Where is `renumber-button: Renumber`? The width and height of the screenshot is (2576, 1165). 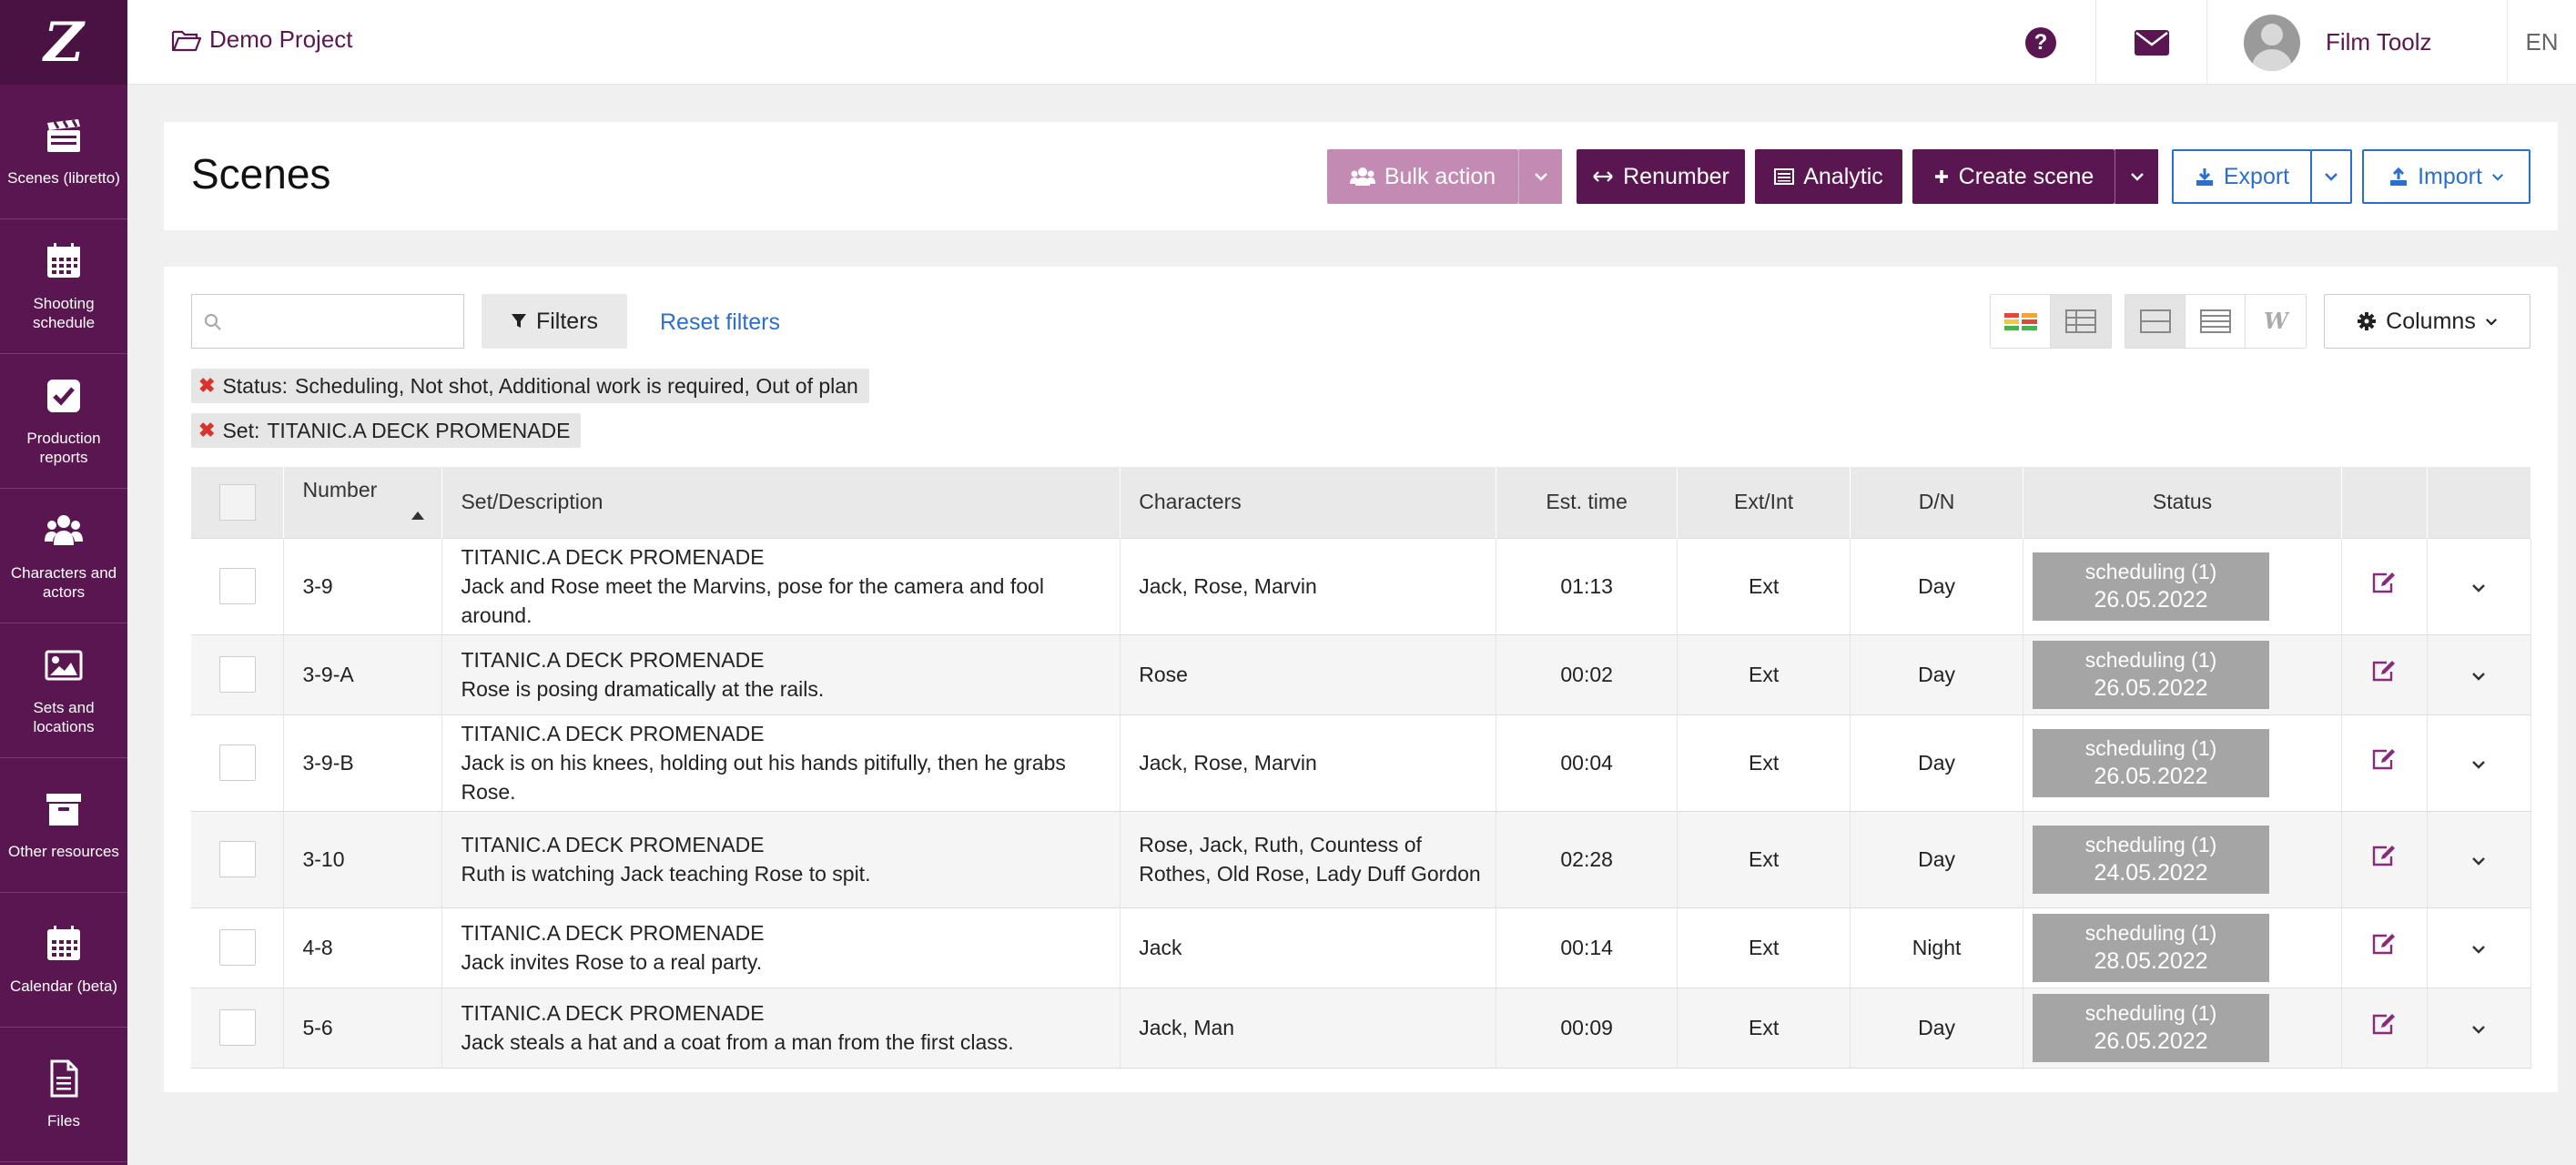 renumber-button: Renumber is located at coordinates (1661, 176).